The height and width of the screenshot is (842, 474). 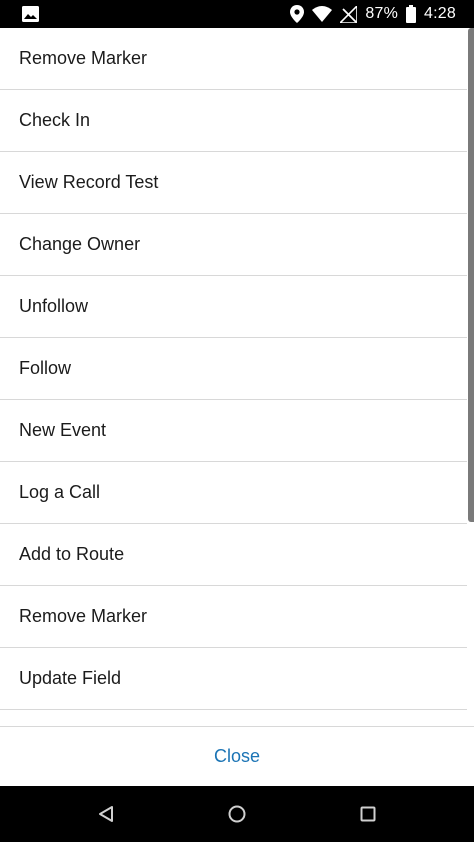 What do you see at coordinates (233, 431) in the screenshot?
I see `action-item-new-event: New Event` at bounding box center [233, 431].